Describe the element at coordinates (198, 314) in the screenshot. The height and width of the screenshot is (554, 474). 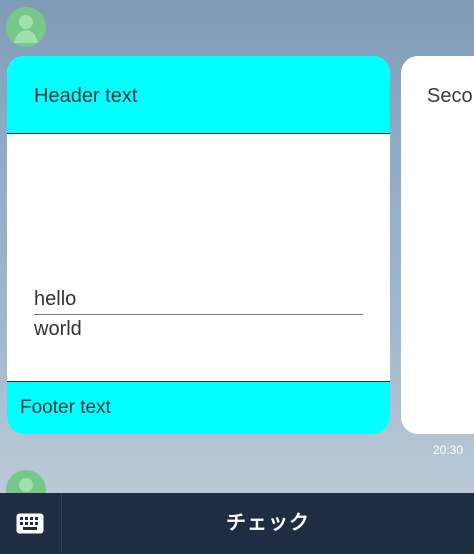
I see `card-divider` at that location.